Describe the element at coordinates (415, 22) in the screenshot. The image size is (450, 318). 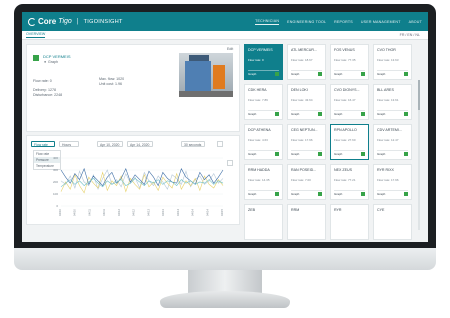
I see `nav-about: ABOUT` at that location.